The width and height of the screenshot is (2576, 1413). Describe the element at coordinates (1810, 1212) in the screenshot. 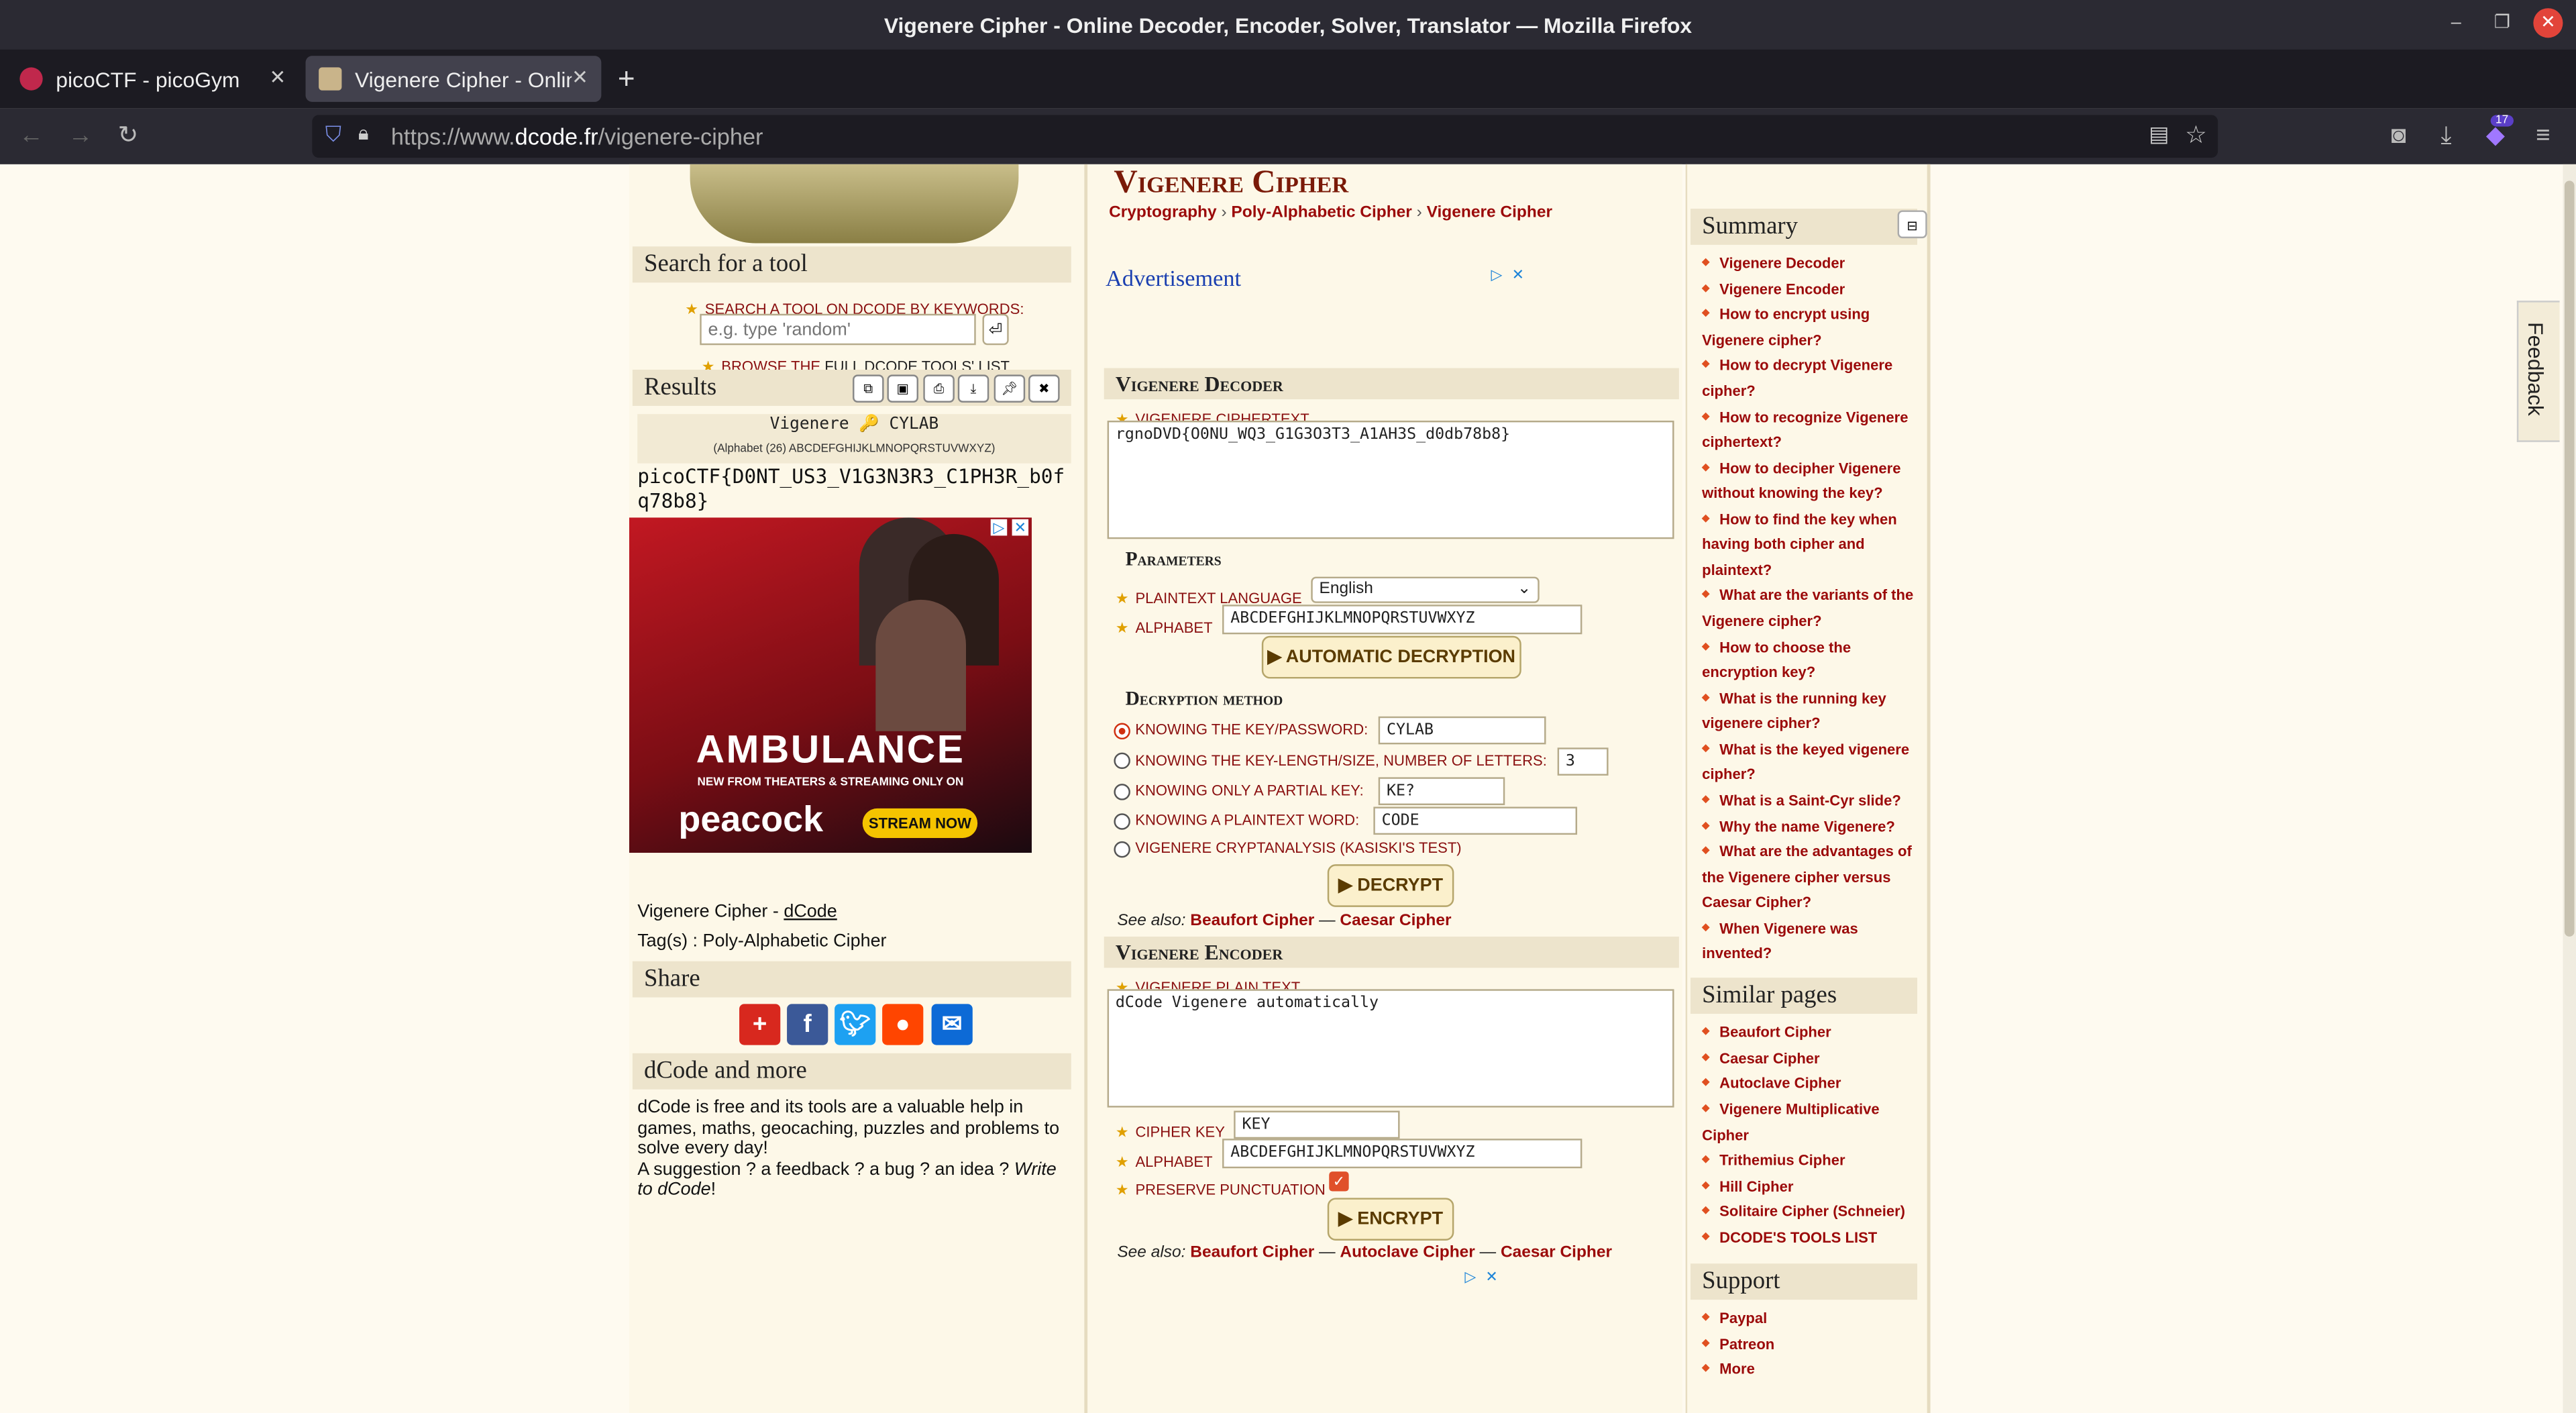

I see `similar-item: Solitaire Cipher (Schneier)` at that location.